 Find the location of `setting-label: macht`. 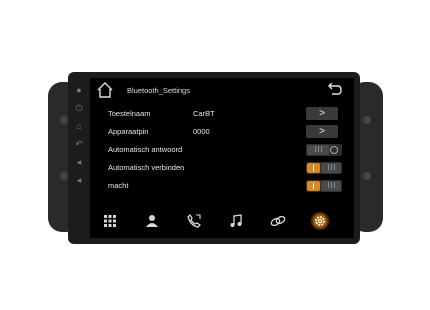

setting-label: macht is located at coordinates (118, 185).